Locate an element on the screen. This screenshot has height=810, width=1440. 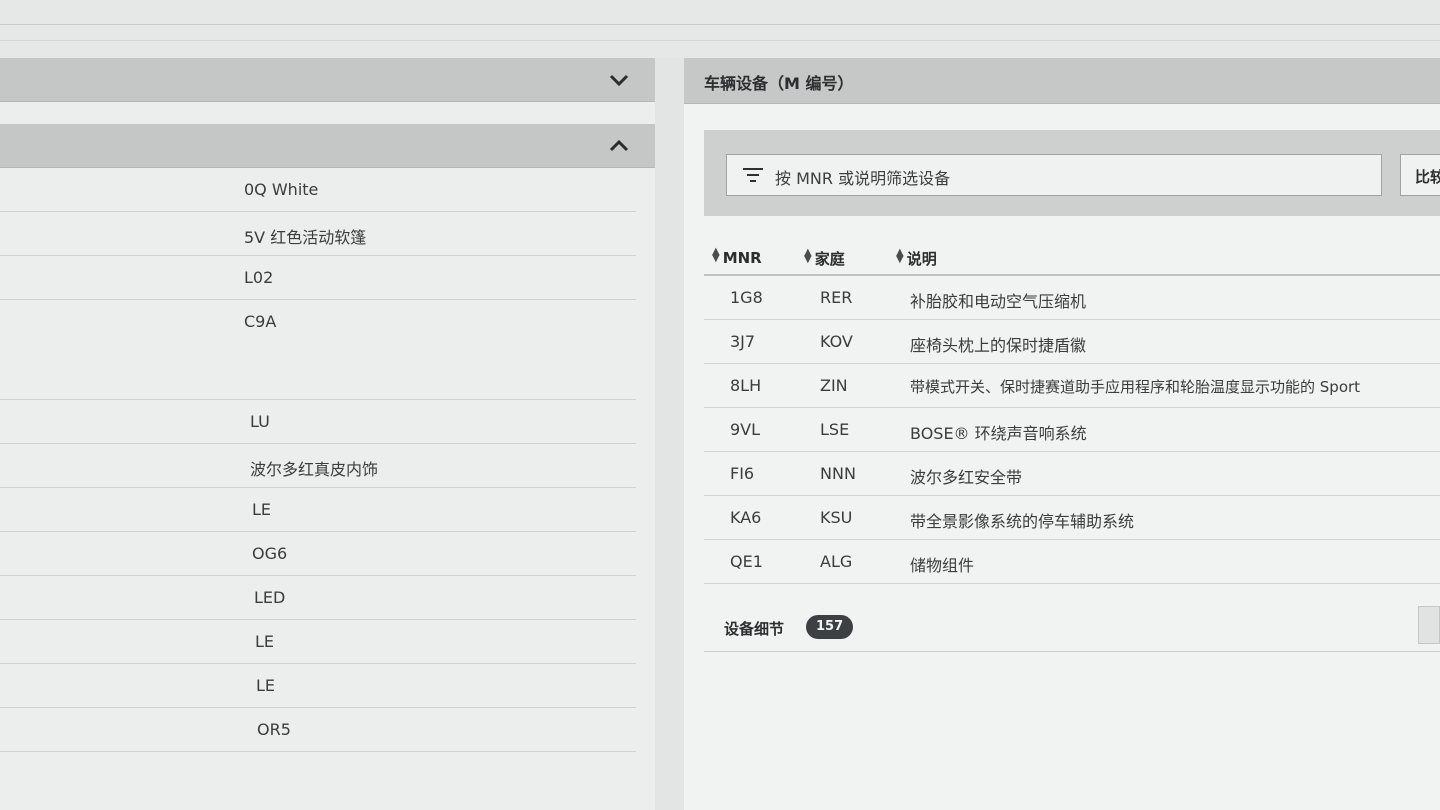
equipment-details-row: 设备细节 157 is located at coordinates (1072, 629).